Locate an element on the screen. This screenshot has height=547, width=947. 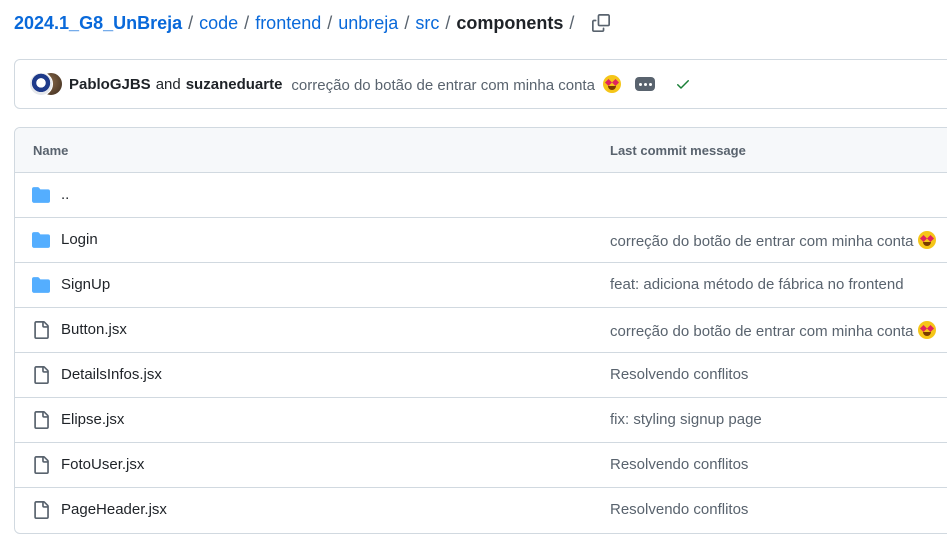
commit-coauthor-link: suzaneduarte is located at coordinates (234, 84).